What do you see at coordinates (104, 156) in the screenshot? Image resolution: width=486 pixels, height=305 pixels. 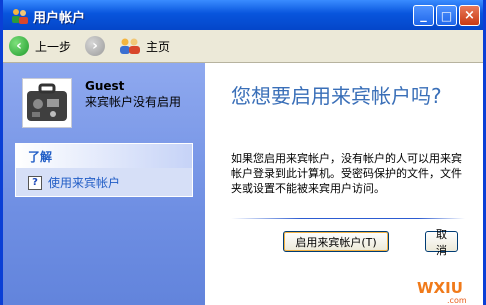 I see `learn-panel-header: 了解` at bounding box center [104, 156].